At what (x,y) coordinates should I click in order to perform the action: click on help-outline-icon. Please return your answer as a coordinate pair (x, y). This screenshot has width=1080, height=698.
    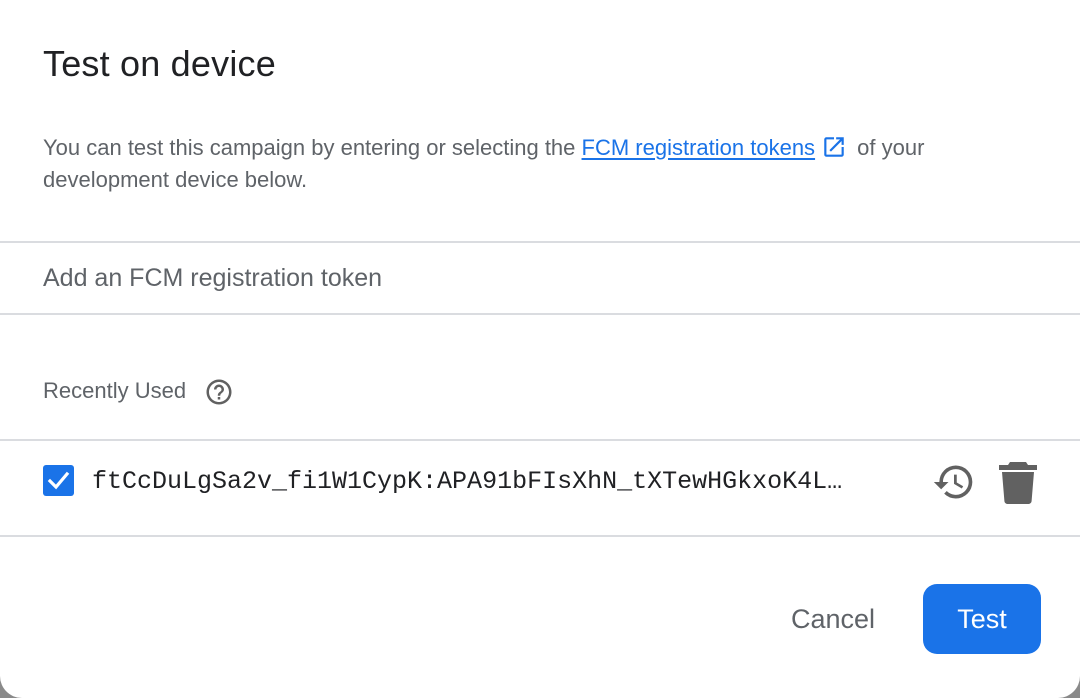
    Looking at the image, I should click on (219, 392).